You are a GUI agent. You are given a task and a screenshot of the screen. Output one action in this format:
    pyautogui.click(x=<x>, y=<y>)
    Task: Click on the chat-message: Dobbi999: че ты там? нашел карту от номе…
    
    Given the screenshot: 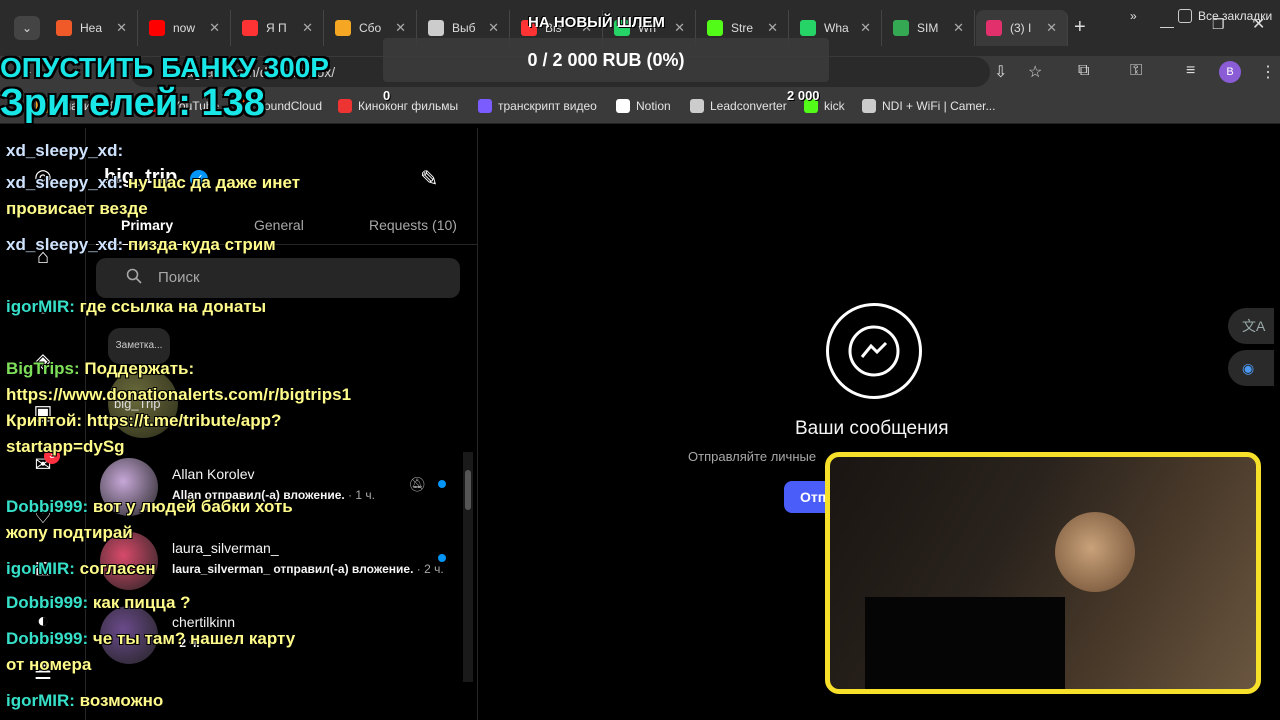 What is the action you would take?
    pyautogui.click(x=156, y=652)
    